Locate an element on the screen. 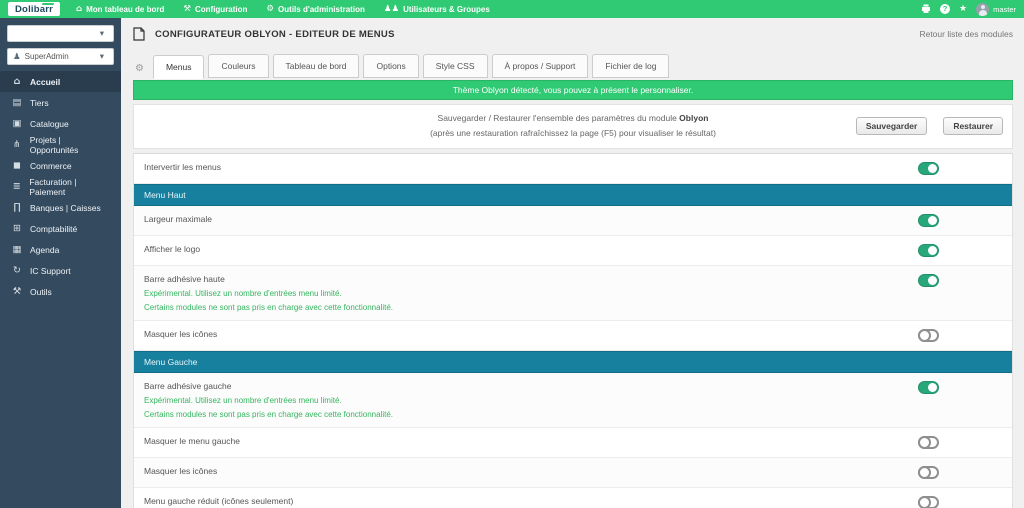 This screenshot has height=508, width=1024. tab-fichier-de-log: Fichier de log is located at coordinates (631, 66).